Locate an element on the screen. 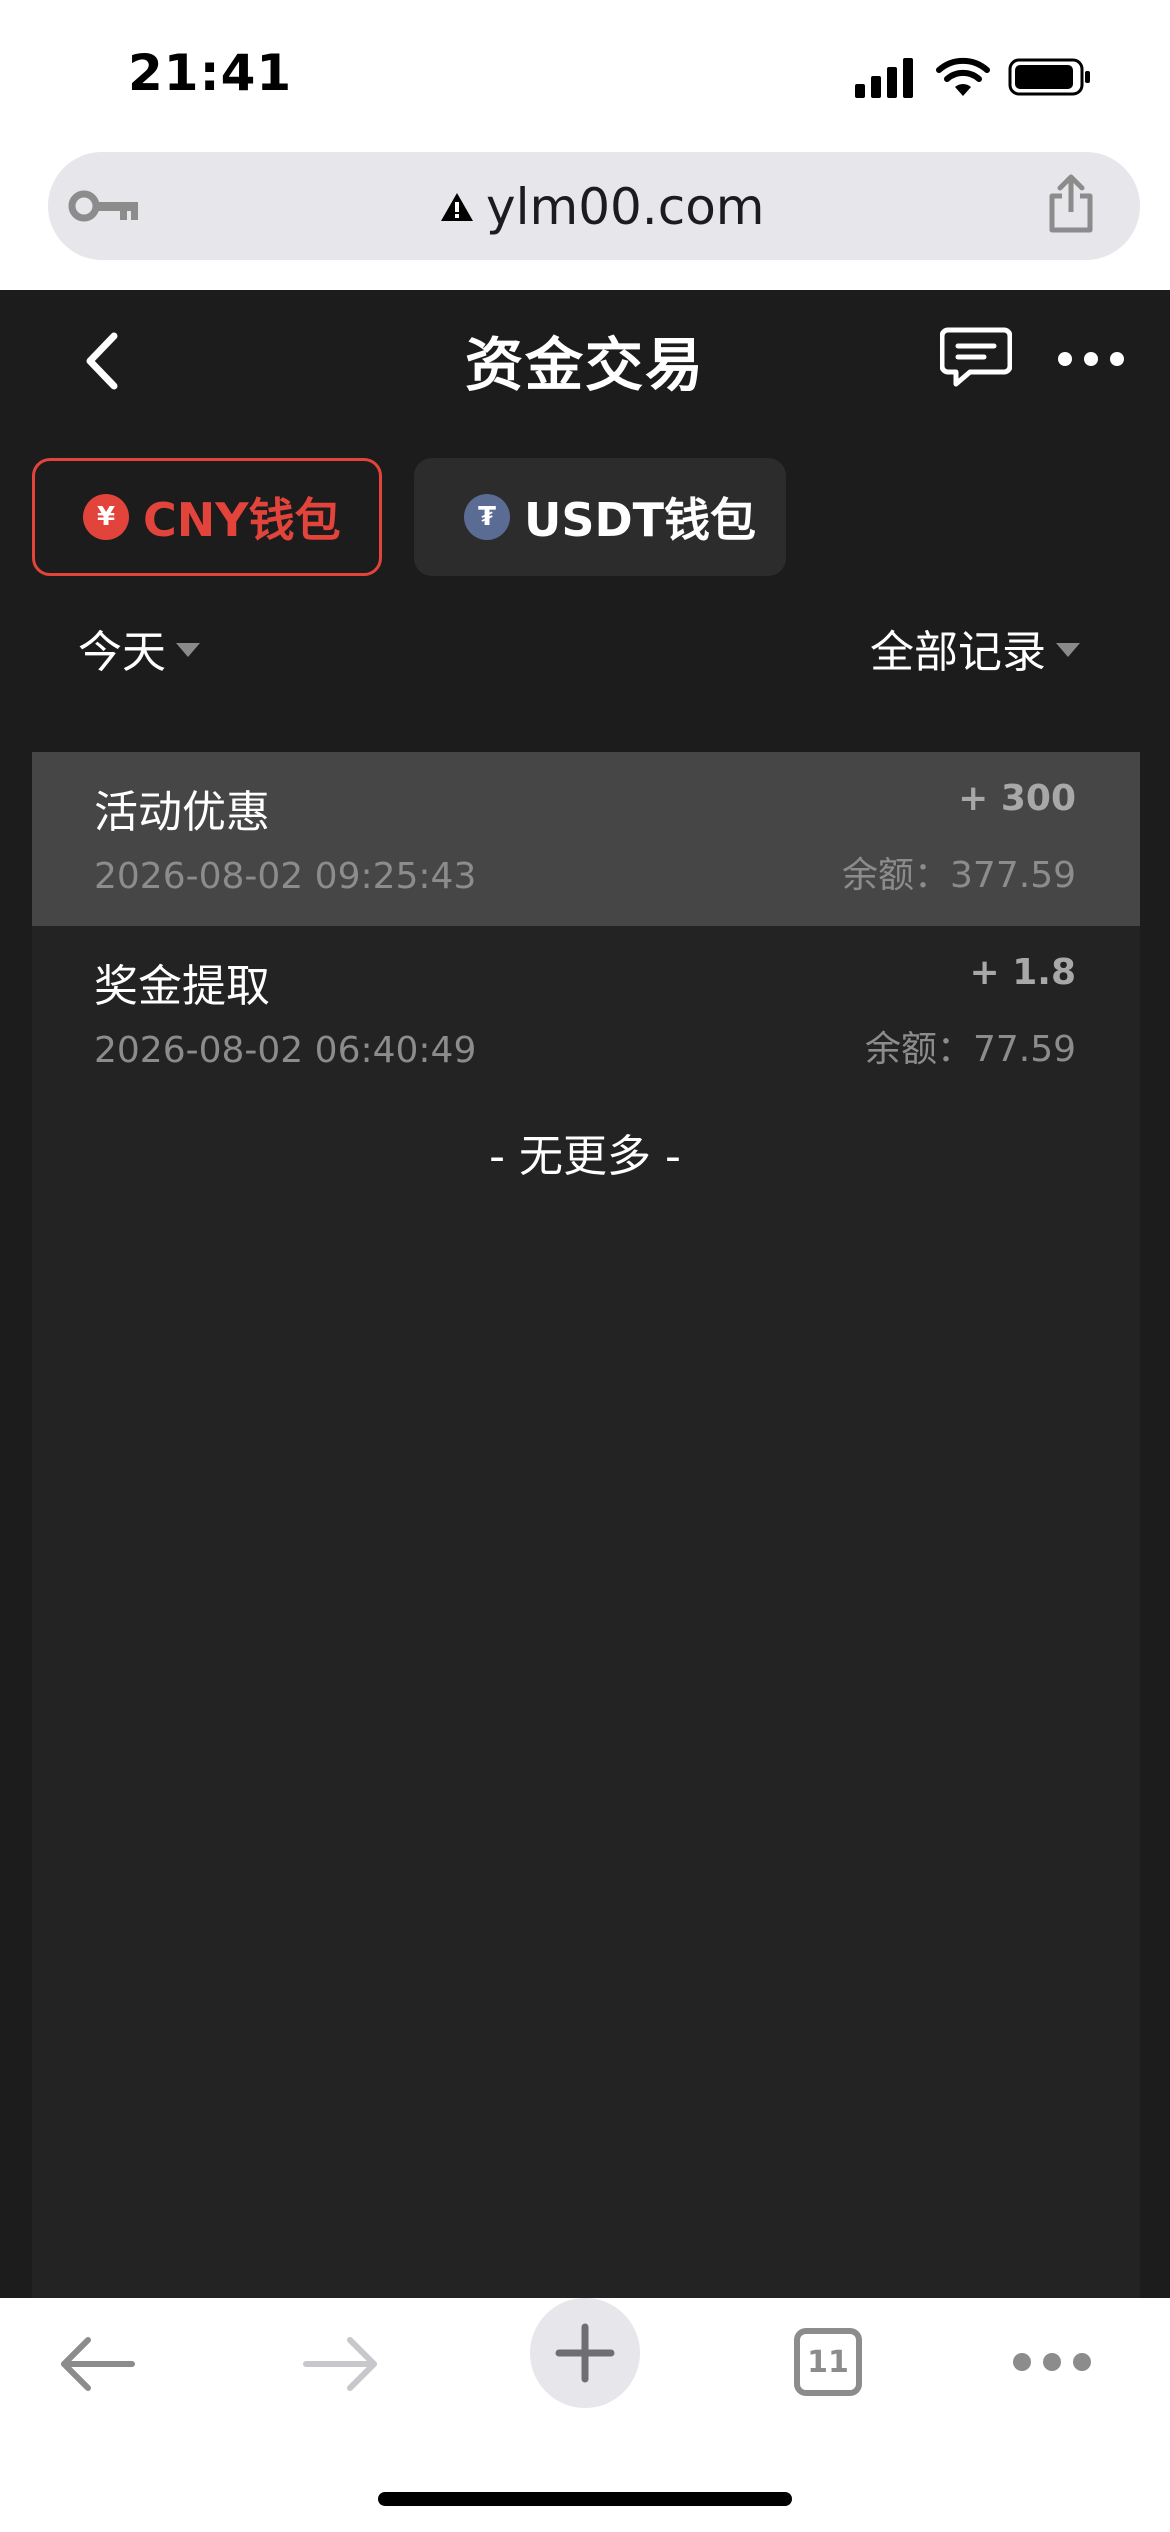 The width and height of the screenshot is (1170, 2532). record-title: 活动优惠 is located at coordinates (182, 812).